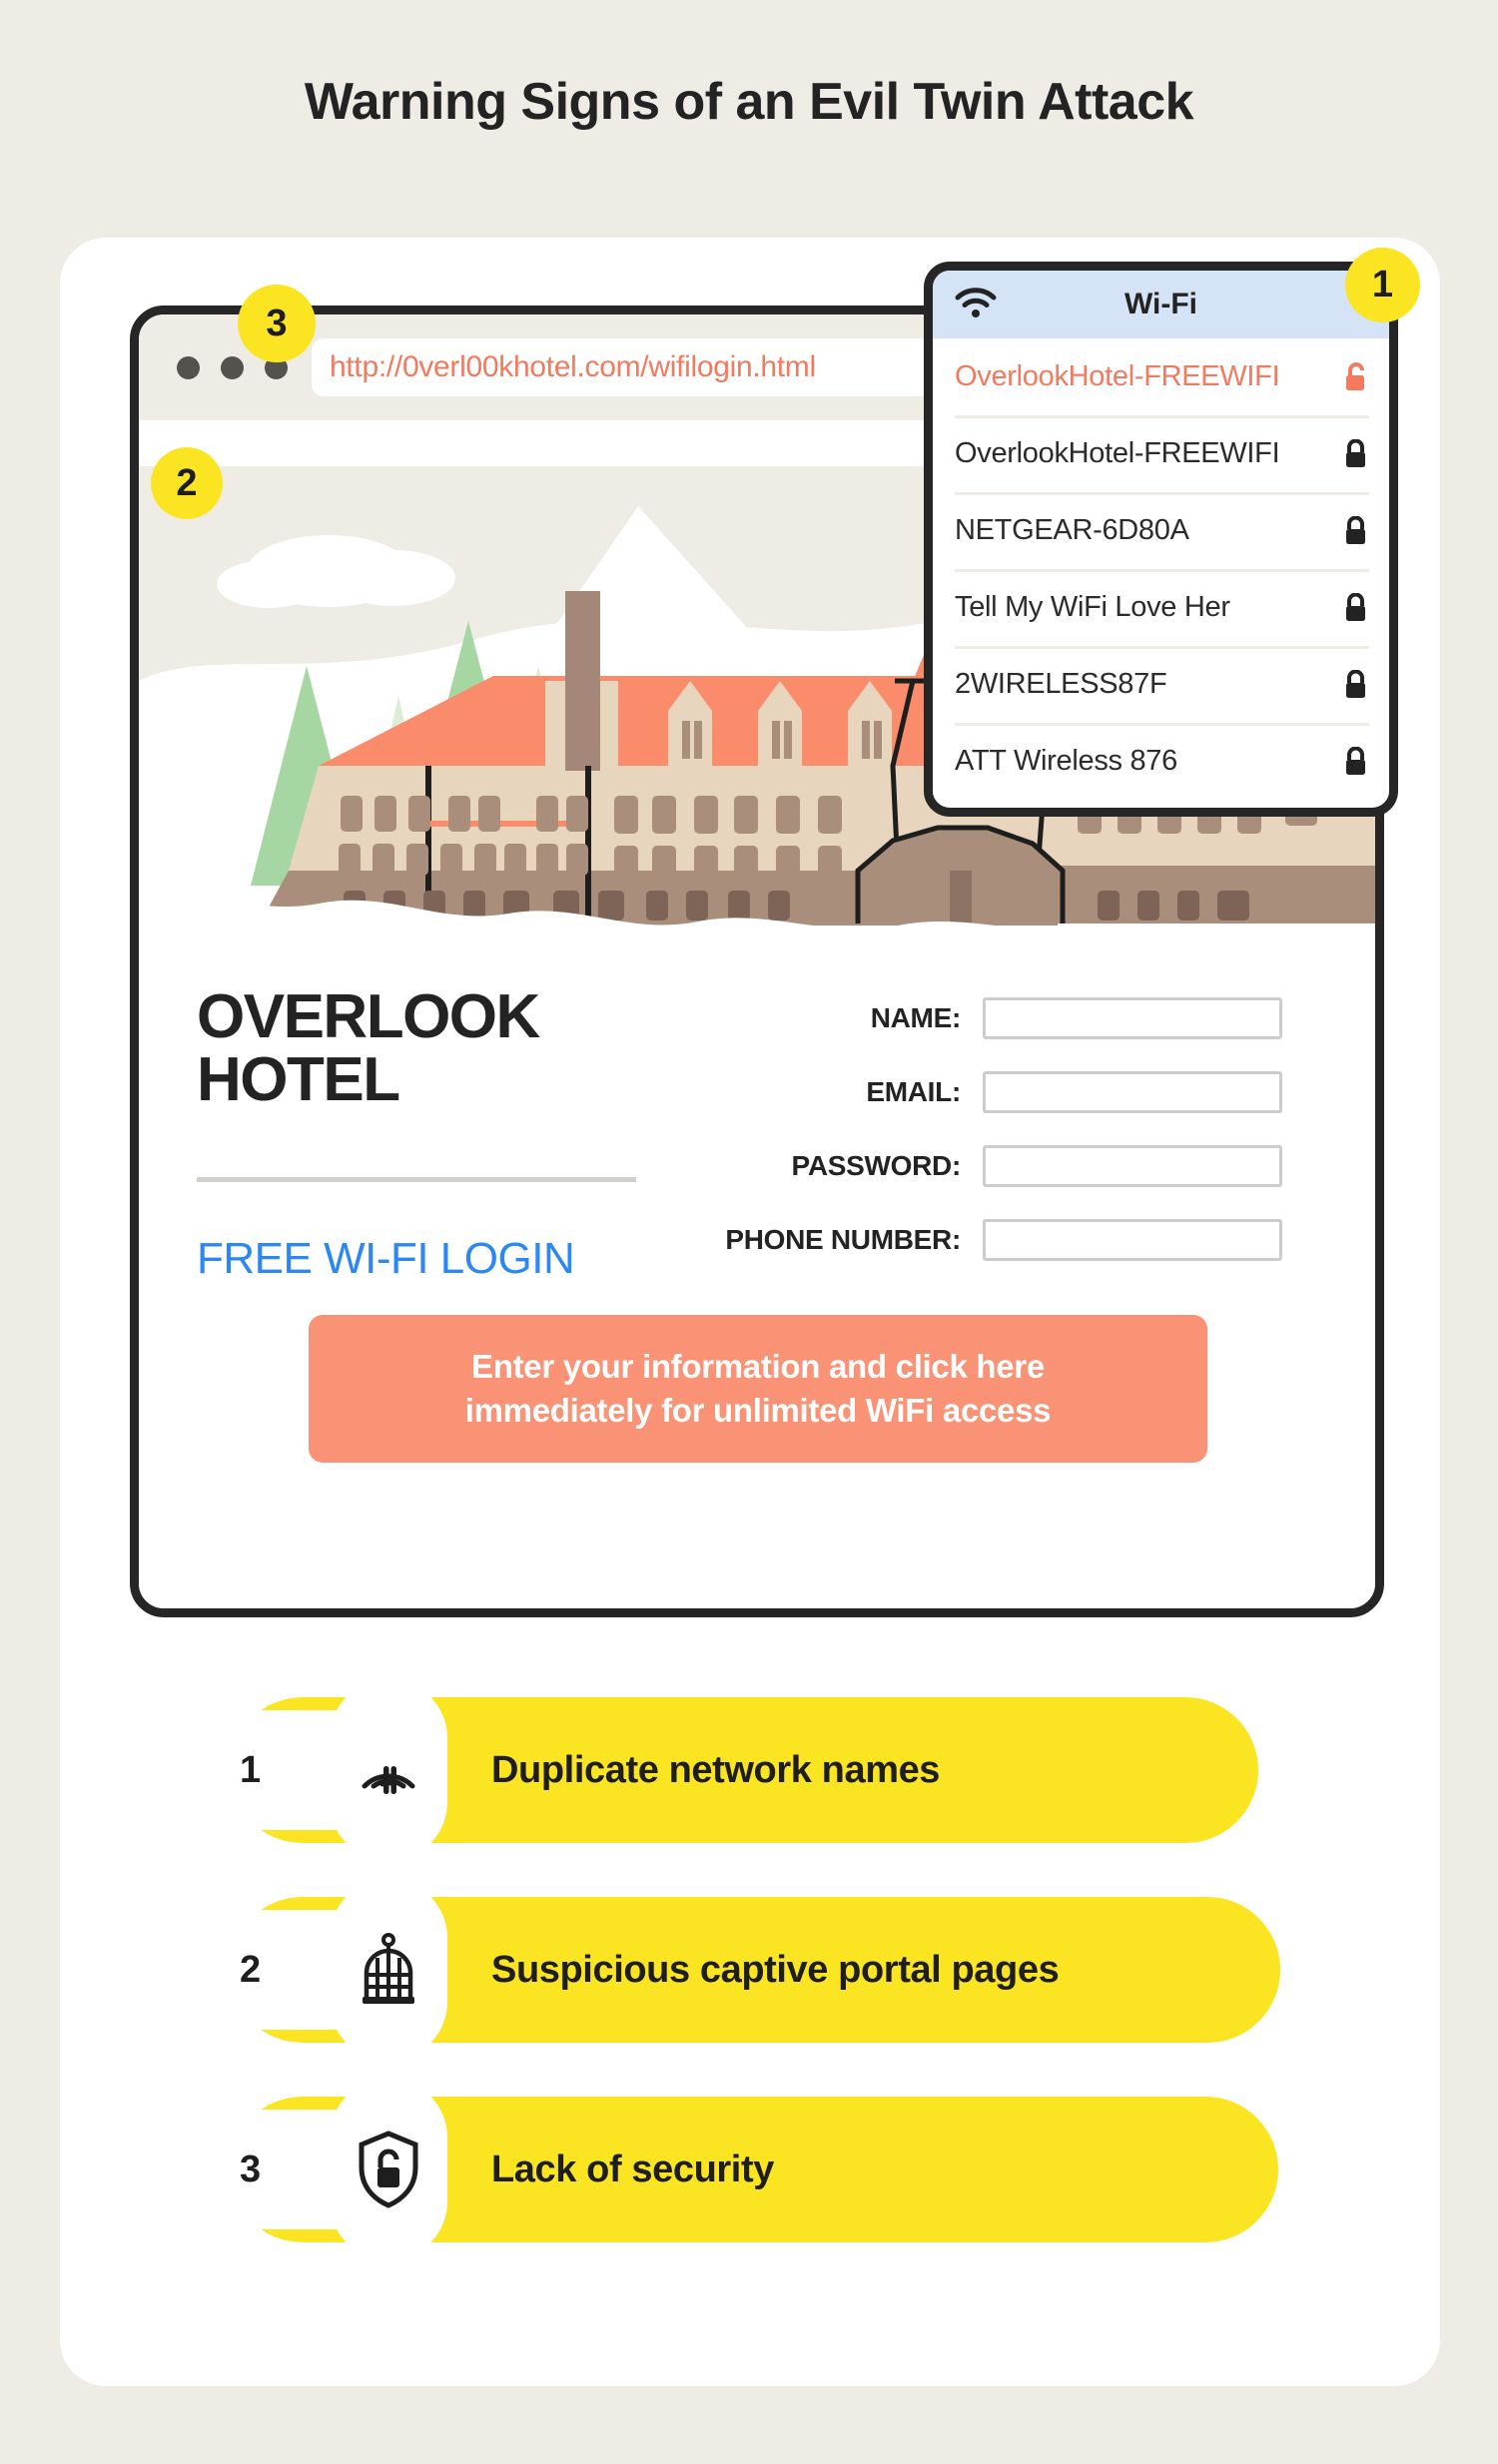 The width and height of the screenshot is (1498, 2464). What do you see at coordinates (877, 1165) in the screenshot?
I see `password-label: PASSWORD:` at bounding box center [877, 1165].